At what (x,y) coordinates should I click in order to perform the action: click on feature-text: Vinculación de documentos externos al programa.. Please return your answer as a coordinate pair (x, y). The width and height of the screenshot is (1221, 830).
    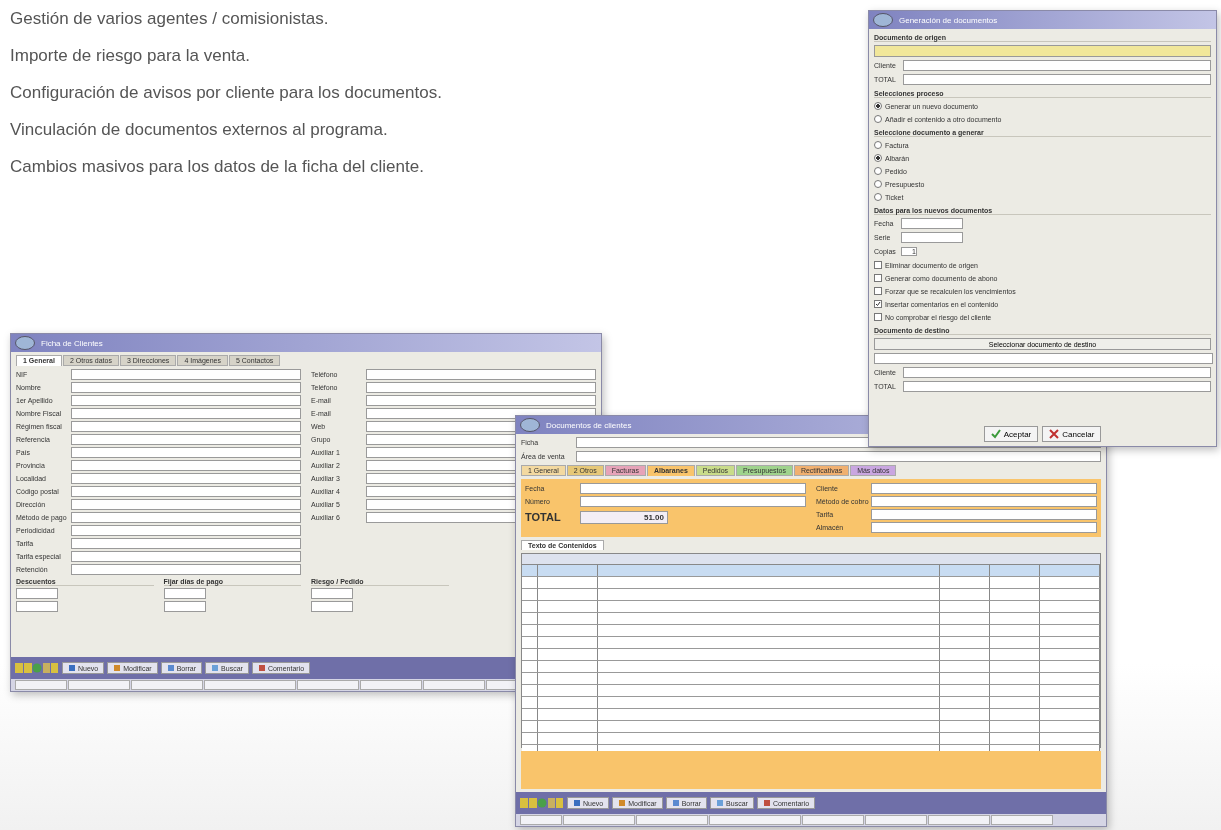
    Looking at the image, I should click on (199, 129).